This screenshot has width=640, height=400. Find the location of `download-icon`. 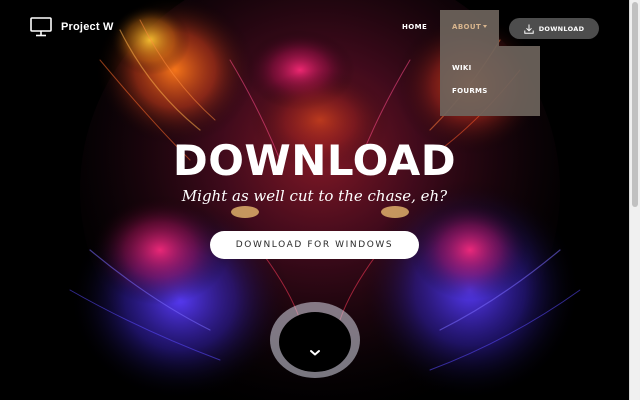

download-icon is located at coordinates (528, 29).